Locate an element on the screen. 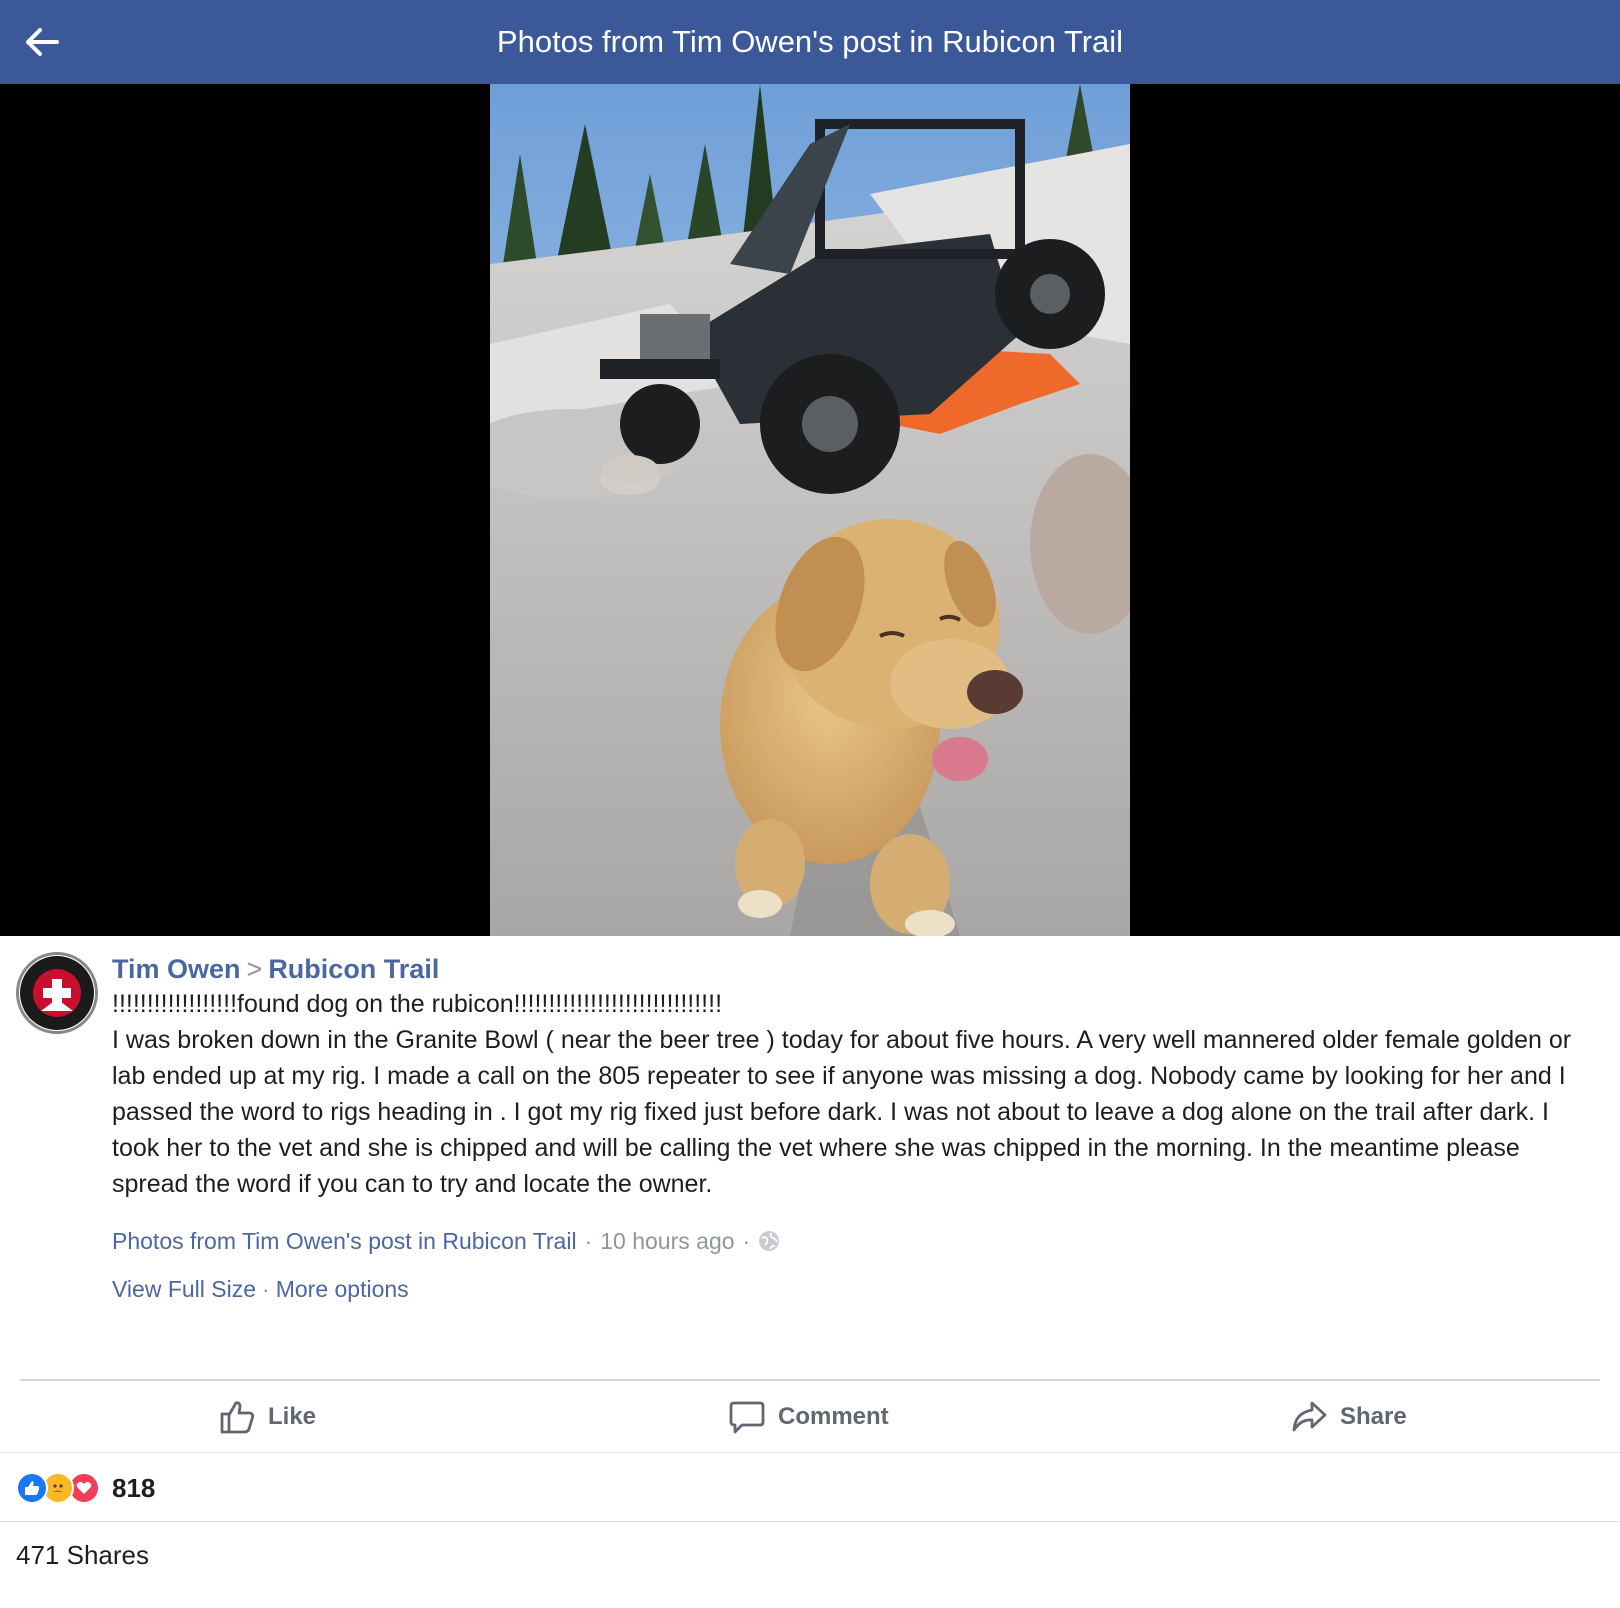 The image size is (1620, 1608). post-timestamp: 10 hours ago is located at coordinates (667, 1241).